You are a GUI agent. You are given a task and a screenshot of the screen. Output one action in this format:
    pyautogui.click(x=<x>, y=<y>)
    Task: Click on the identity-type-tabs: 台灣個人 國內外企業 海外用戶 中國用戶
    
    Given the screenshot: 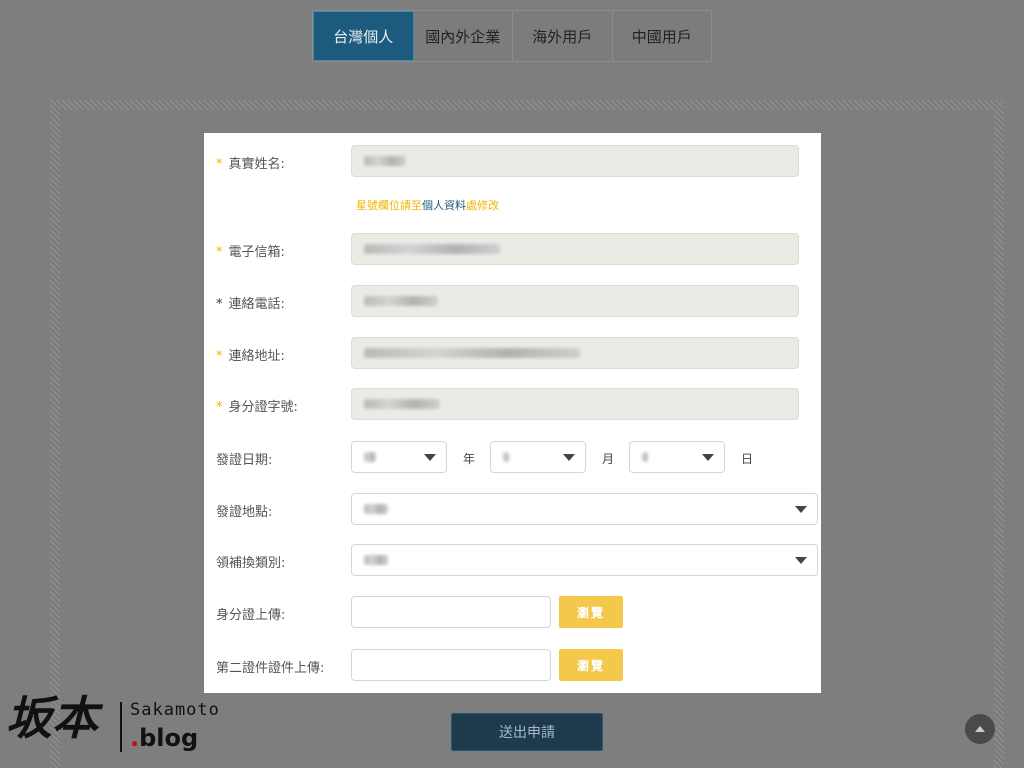 What is the action you would take?
    pyautogui.click(x=512, y=36)
    